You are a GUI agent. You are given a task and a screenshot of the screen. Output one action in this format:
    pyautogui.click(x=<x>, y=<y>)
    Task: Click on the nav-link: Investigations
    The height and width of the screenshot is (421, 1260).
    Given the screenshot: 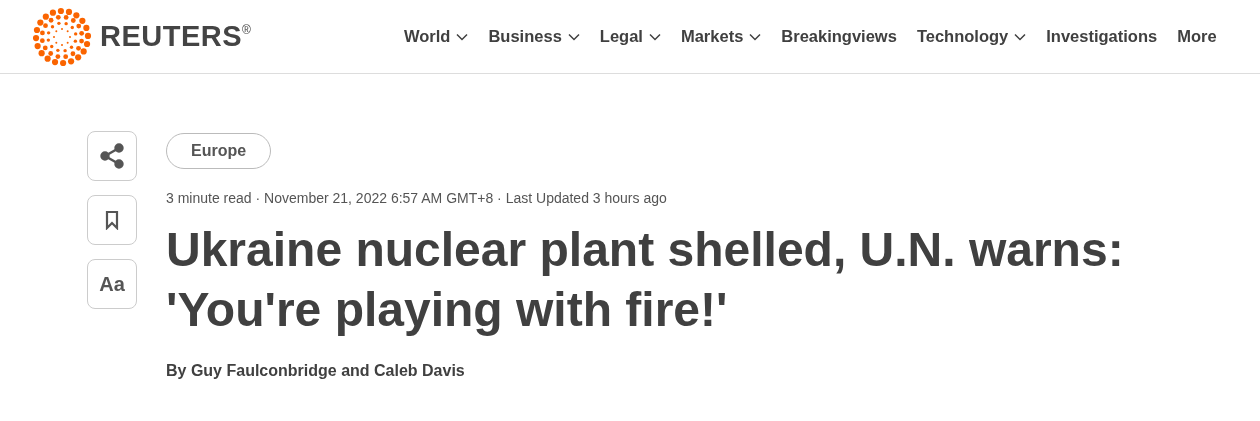 What is the action you would take?
    pyautogui.click(x=1102, y=36)
    